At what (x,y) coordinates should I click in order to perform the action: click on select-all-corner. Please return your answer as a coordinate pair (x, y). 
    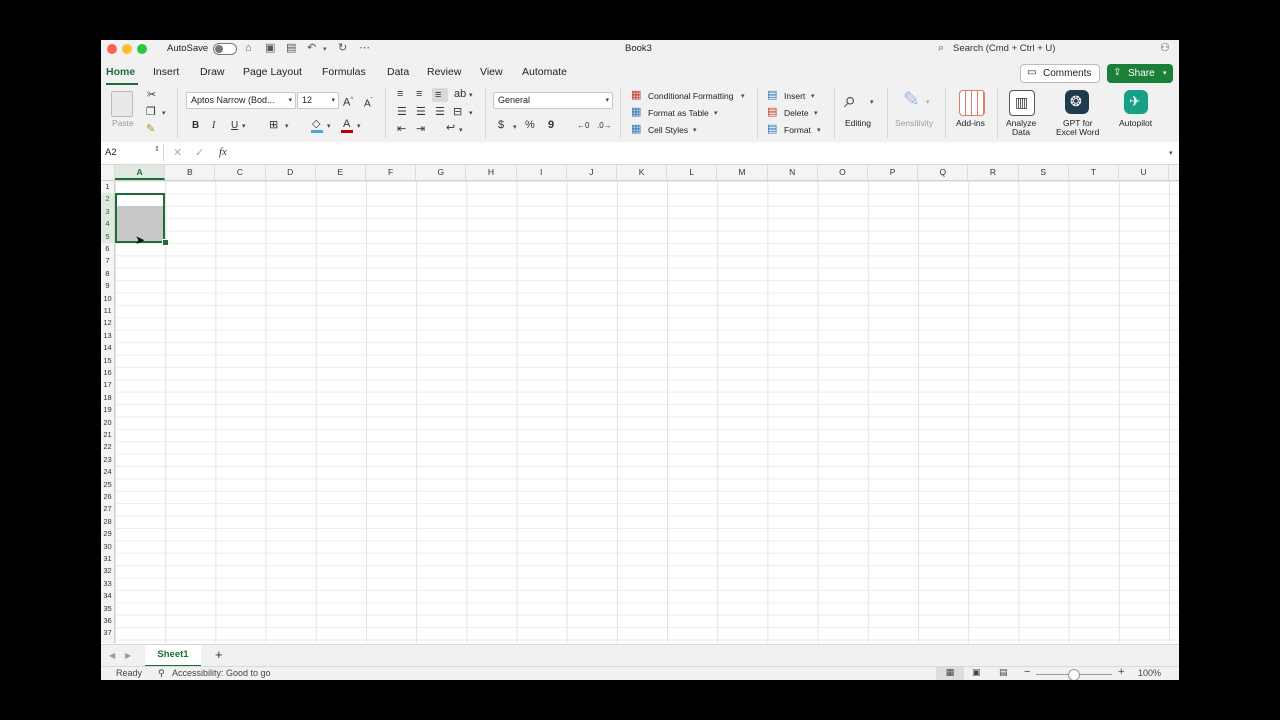
    Looking at the image, I should click on (108, 172).